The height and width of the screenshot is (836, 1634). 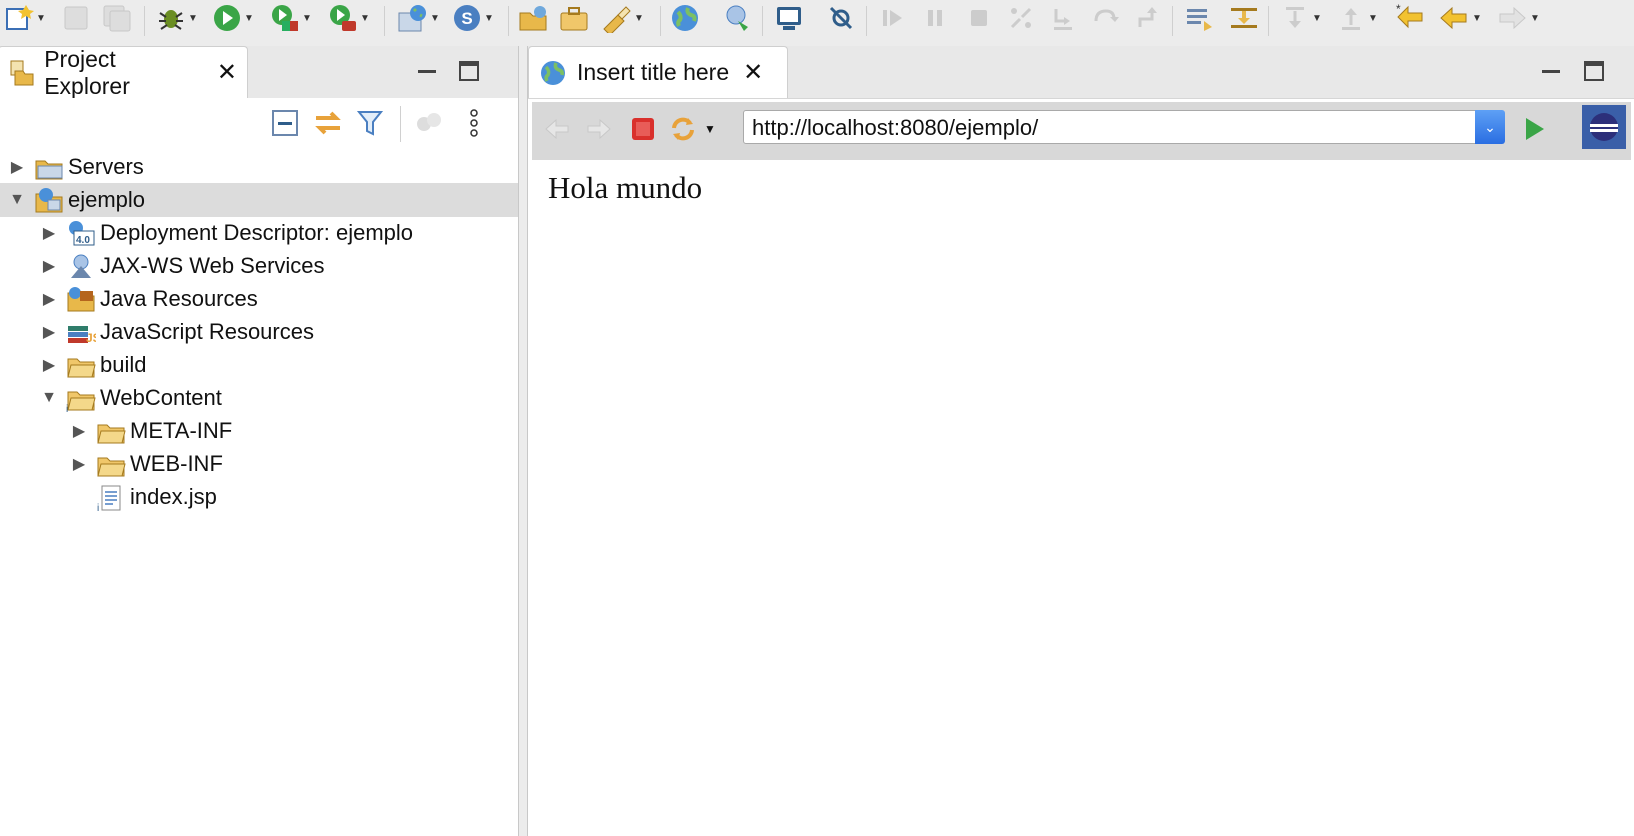 I want to click on external-tools-button: ▼, so click(x=349, y=18).